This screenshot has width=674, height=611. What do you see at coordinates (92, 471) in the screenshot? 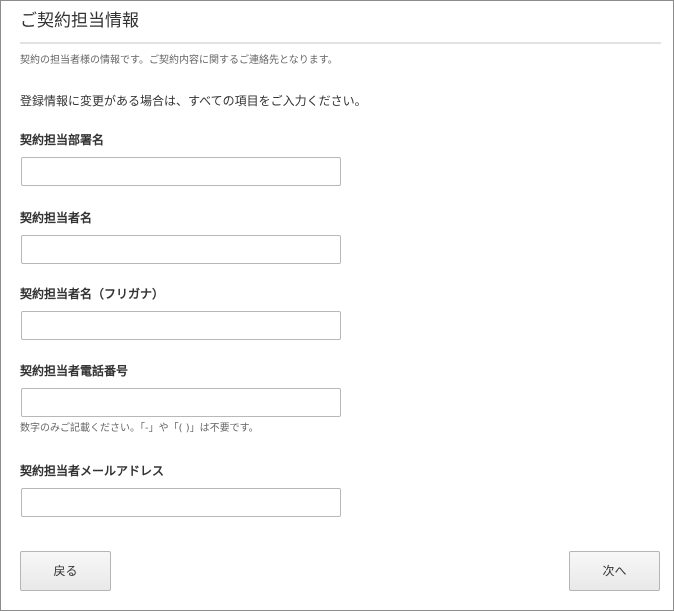
I see `email-label: 契約担当者メールアドレス` at bounding box center [92, 471].